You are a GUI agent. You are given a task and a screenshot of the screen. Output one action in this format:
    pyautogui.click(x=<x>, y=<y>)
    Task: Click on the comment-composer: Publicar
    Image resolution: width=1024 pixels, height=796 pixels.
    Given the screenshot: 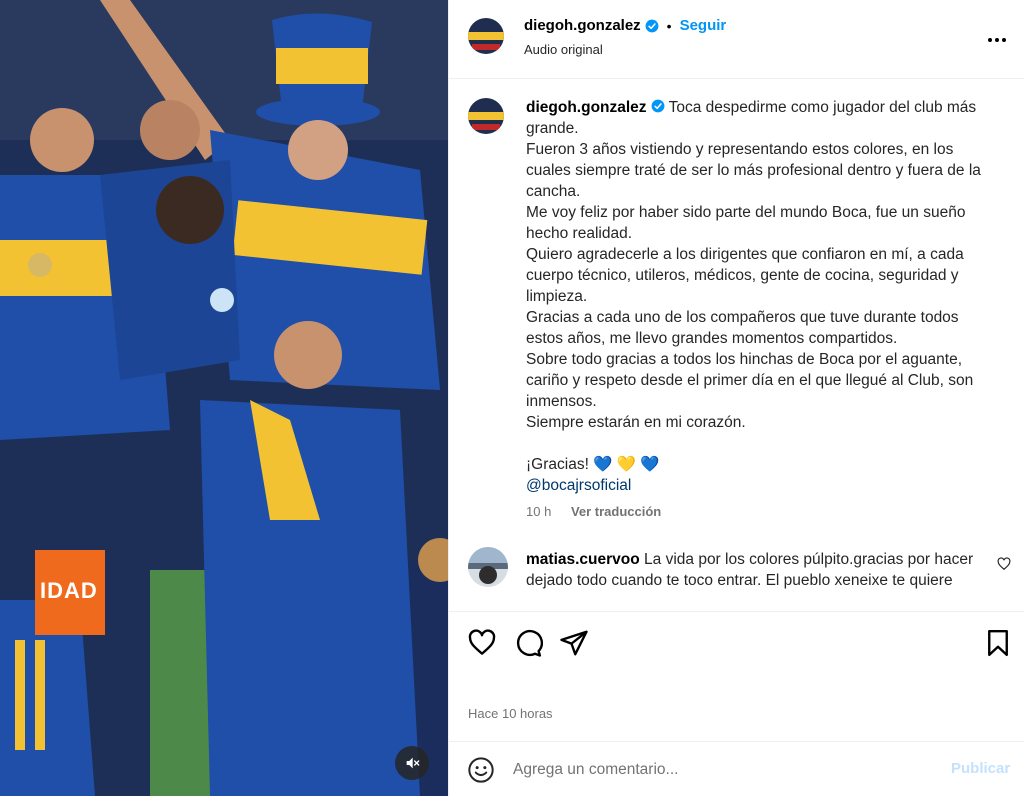 What is the action you would take?
    pyautogui.click(x=736, y=768)
    